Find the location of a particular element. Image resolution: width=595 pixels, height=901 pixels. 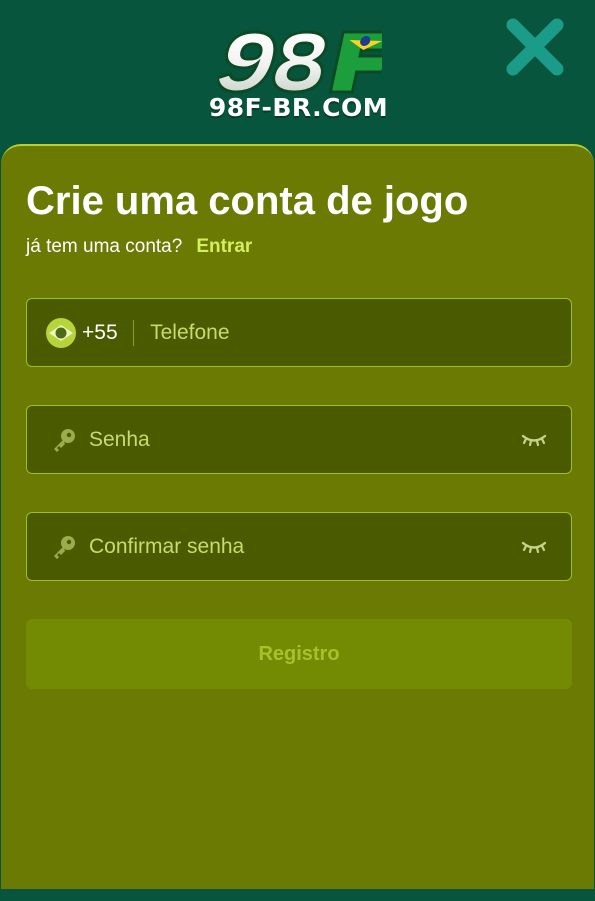

confirm-password-field is located at coordinates (299, 546).